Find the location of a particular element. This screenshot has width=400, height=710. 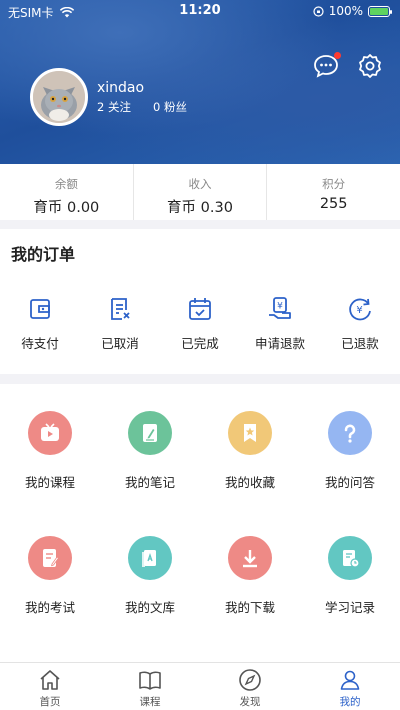

order-refund-request: ¥ 申请退款 is located at coordinates (280, 323).